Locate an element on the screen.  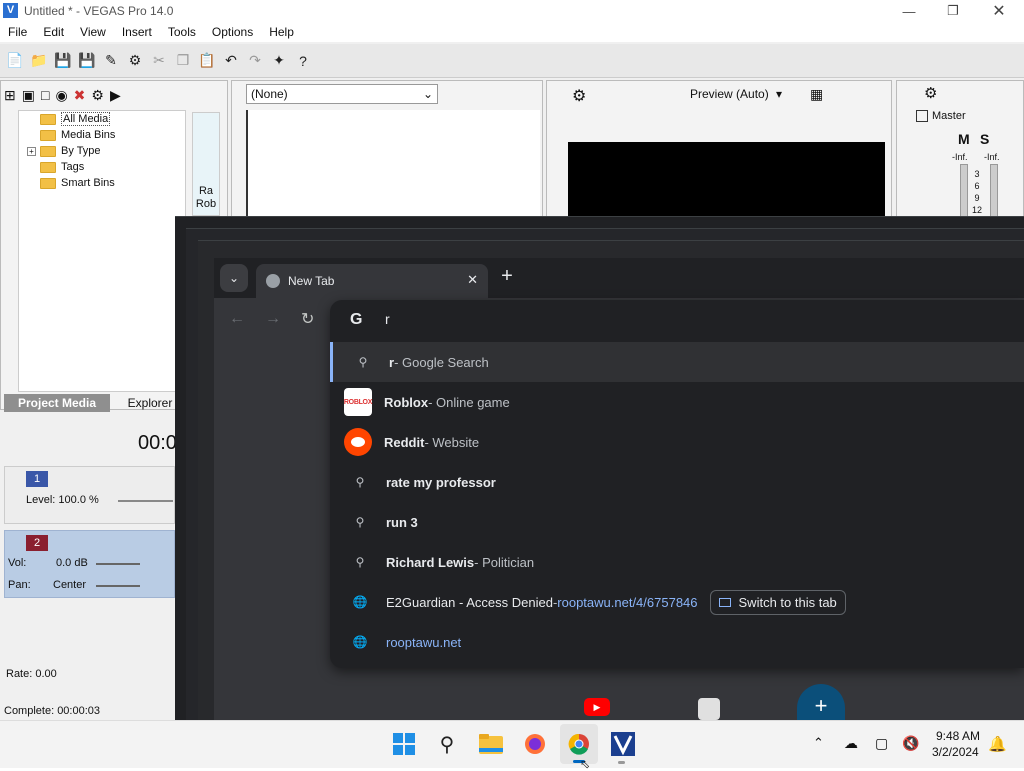
switch-to-tab-button: Switch to this tab is located at coordinates (777, 602).